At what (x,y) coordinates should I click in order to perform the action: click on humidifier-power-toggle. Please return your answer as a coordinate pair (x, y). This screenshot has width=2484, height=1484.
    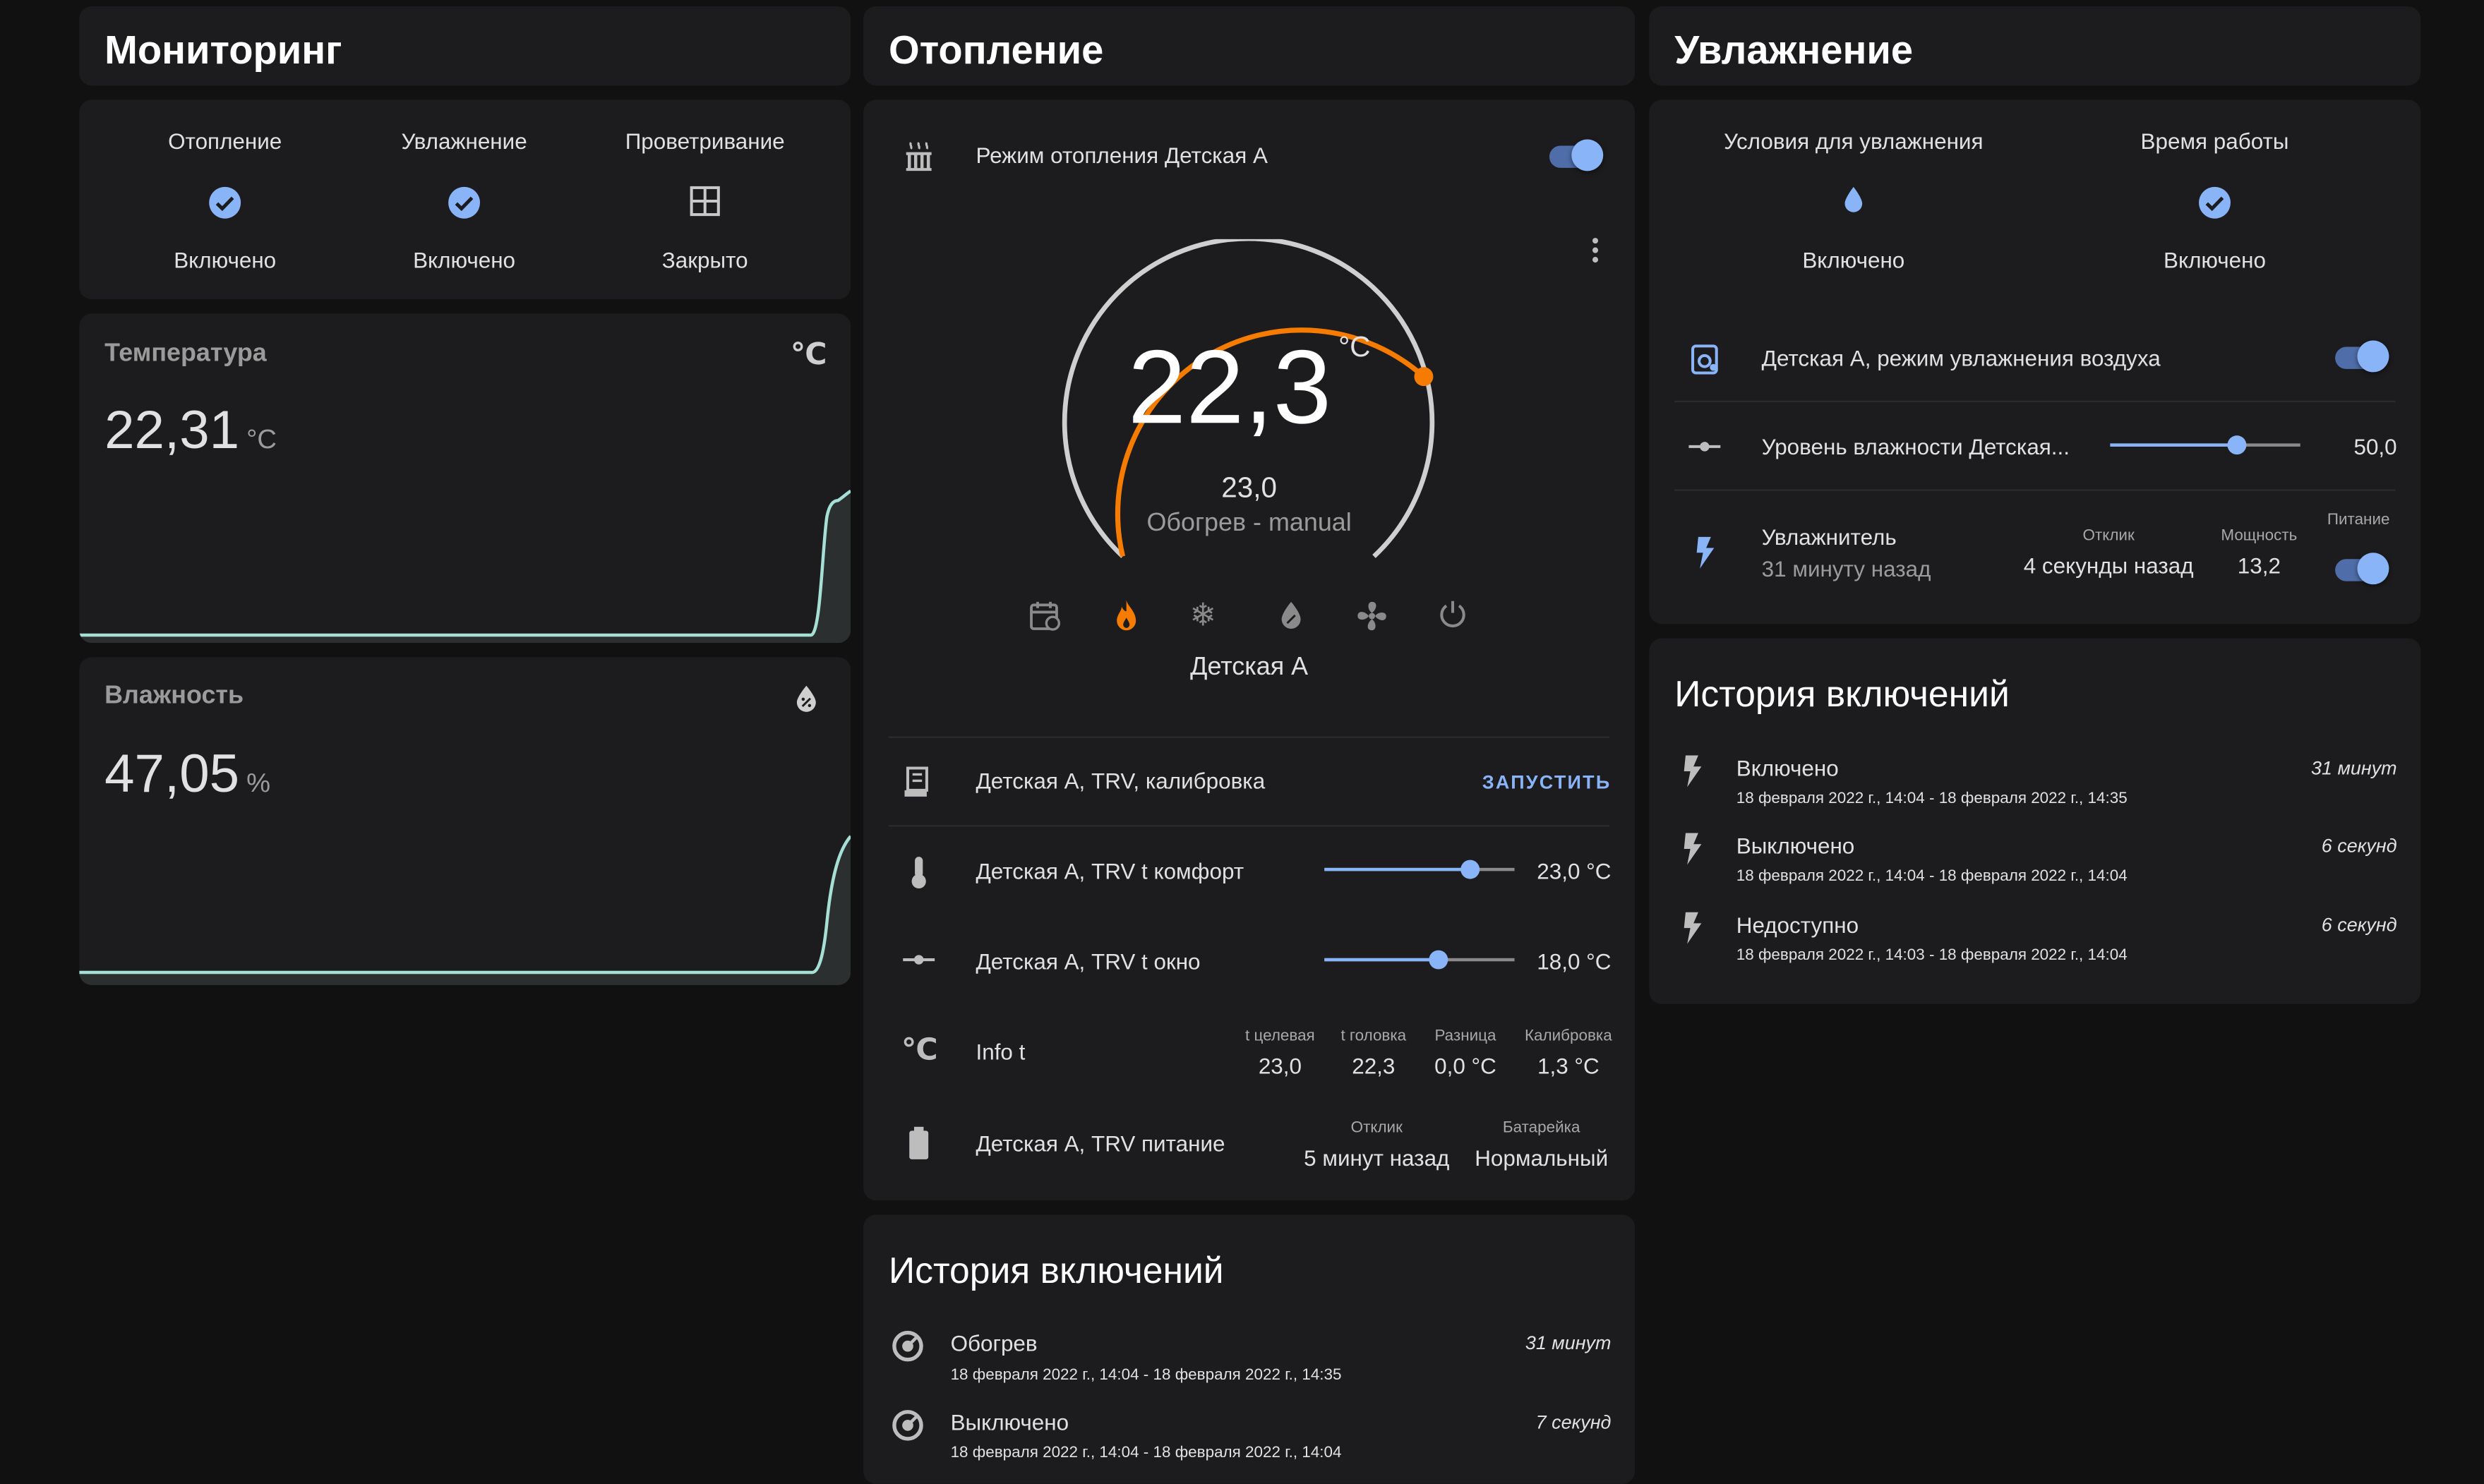
    Looking at the image, I should click on (2361, 569).